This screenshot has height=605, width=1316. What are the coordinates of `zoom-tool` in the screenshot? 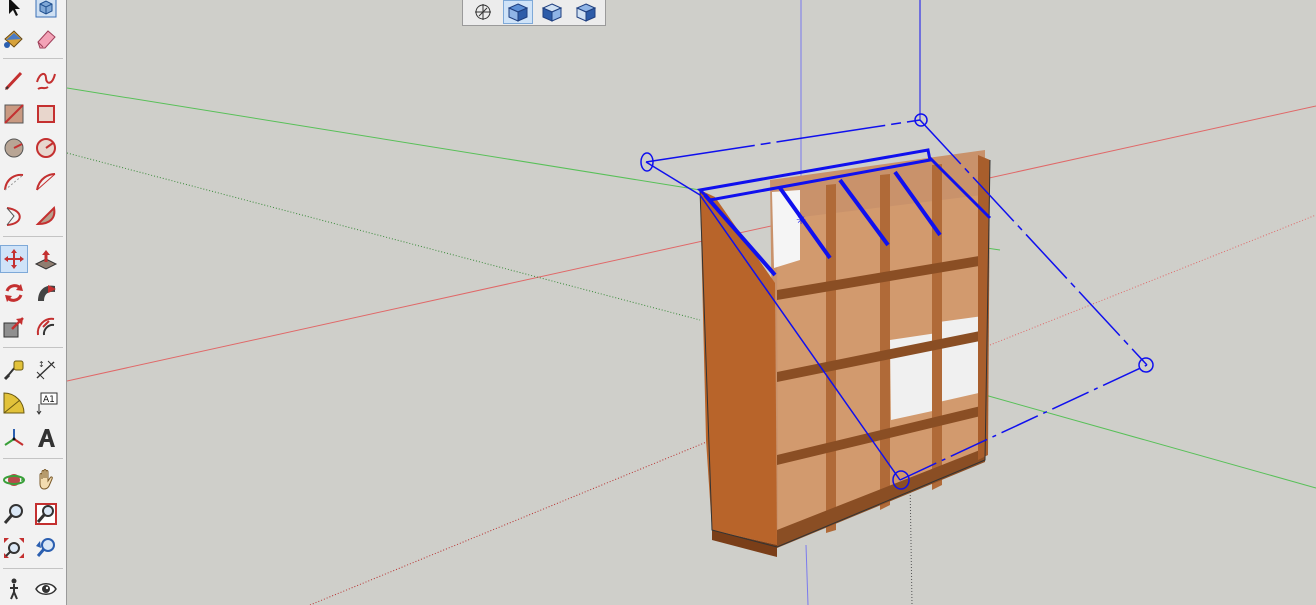 It's located at (14, 514).